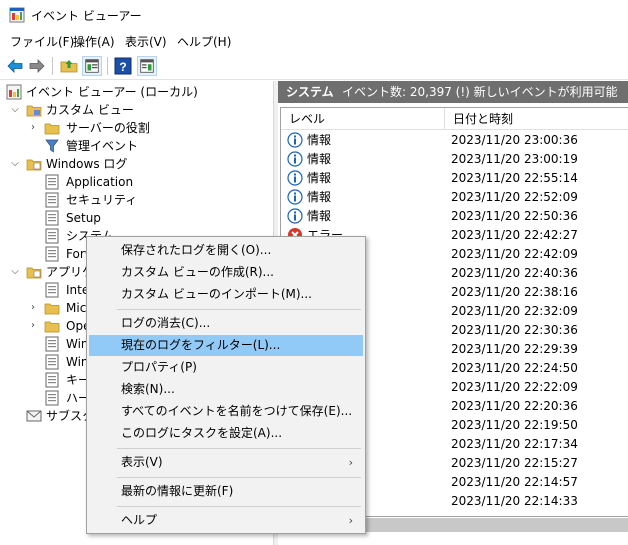  I want to click on context-menu-label: ヘルプ, so click(139, 520).